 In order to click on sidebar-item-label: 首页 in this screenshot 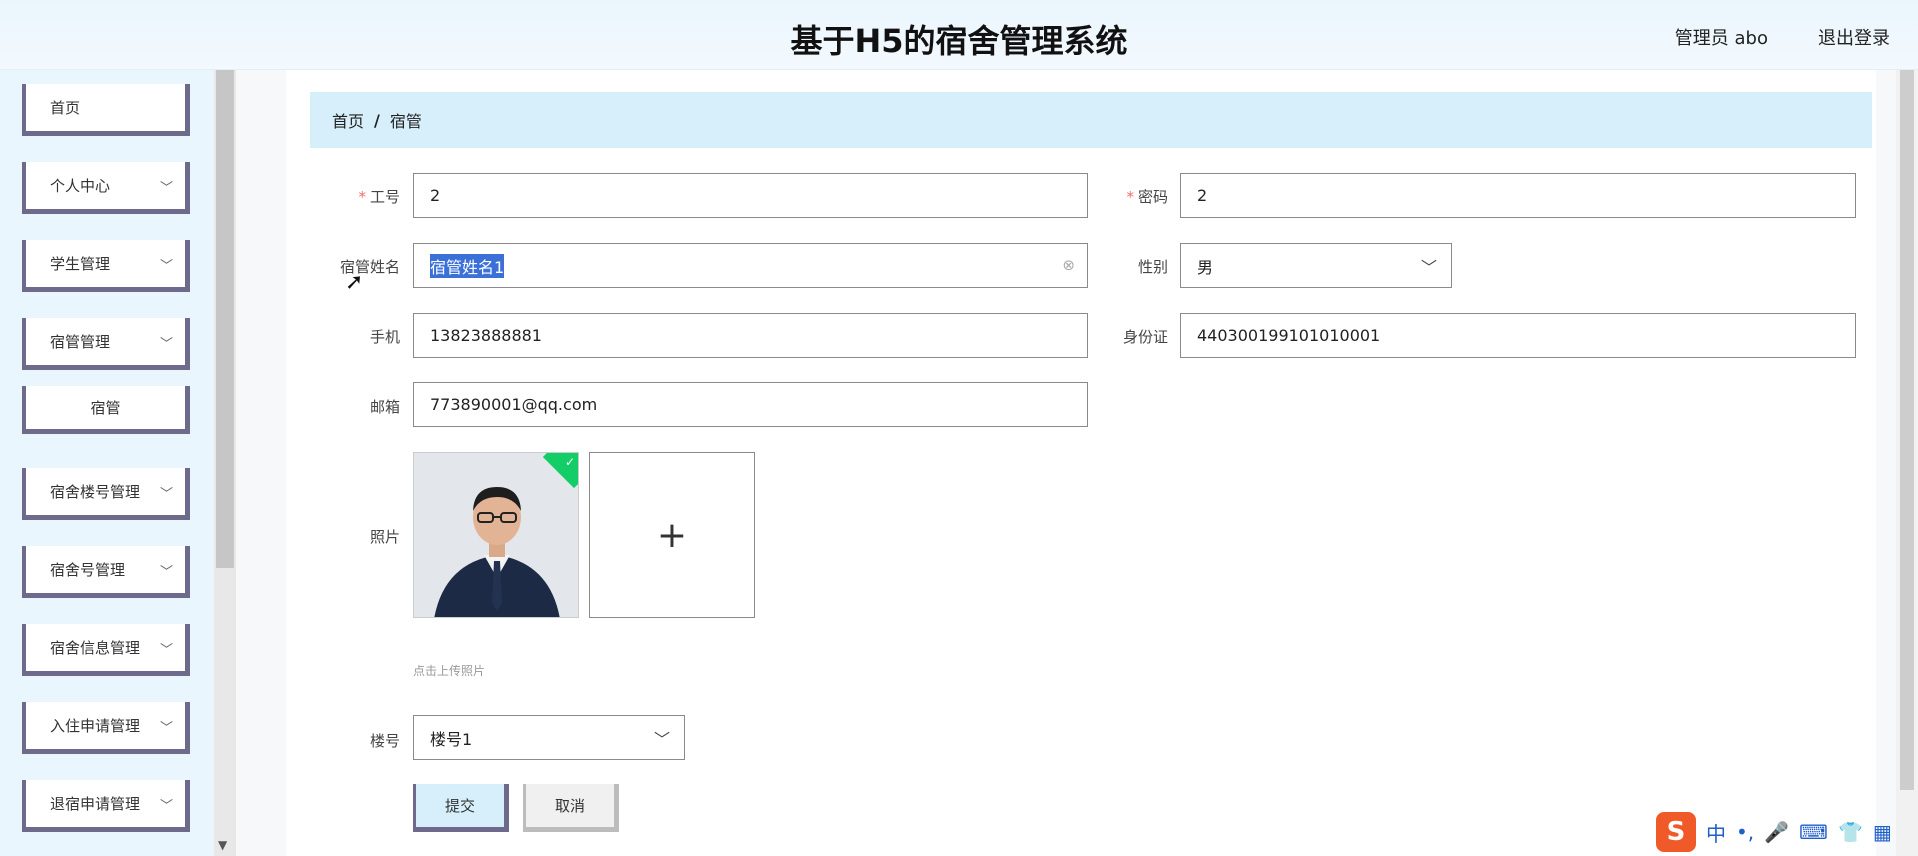, I will do `click(65, 108)`.